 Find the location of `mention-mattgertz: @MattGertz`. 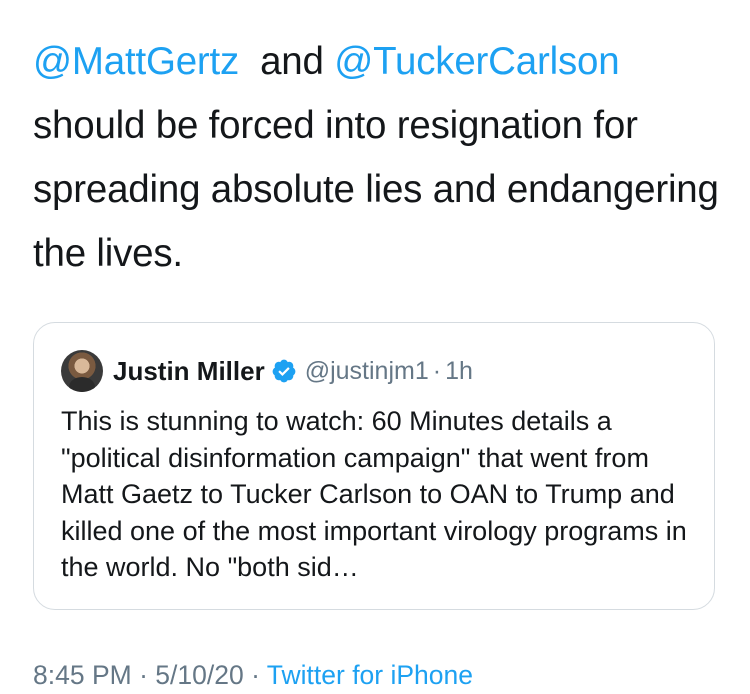

mention-mattgertz: @MattGertz is located at coordinates (136, 61).